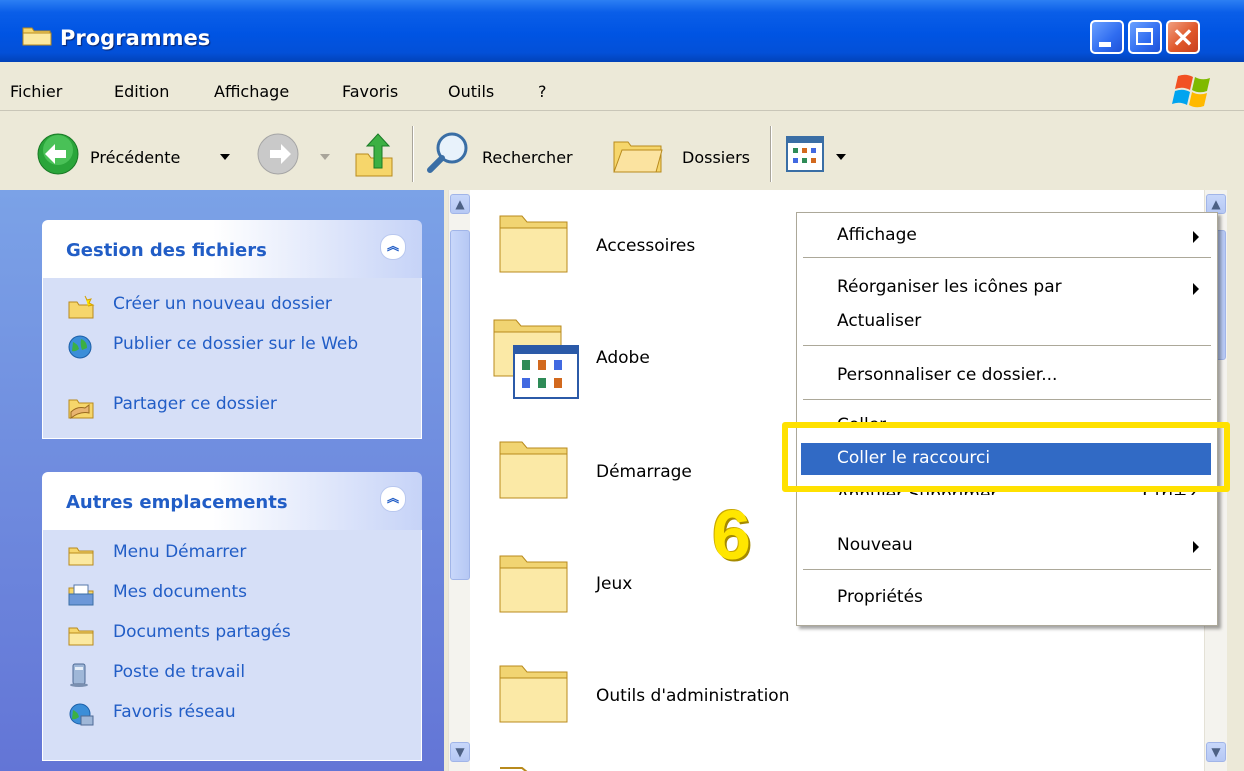  Describe the element at coordinates (880, 597) in the screenshot. I see `ctx-proprietes: Propriétés` at that location.